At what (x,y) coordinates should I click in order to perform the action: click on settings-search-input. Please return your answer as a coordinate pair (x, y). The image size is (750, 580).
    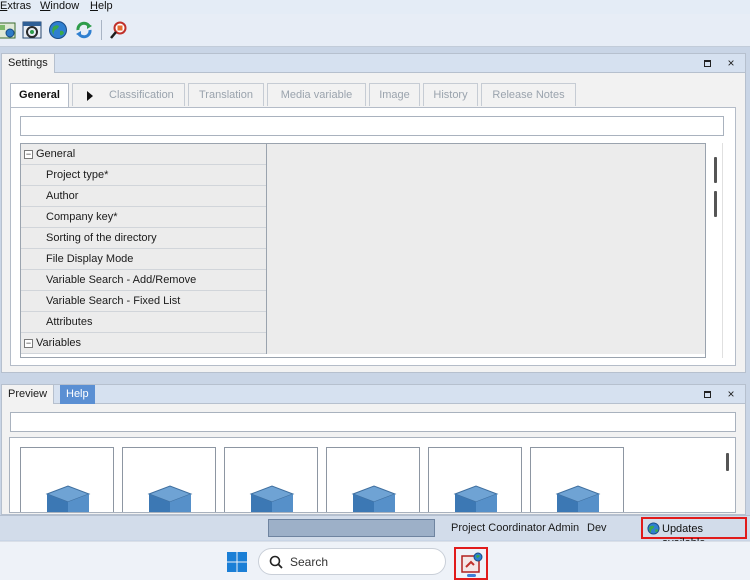
    Looking at the image, I should click on (372, 126).